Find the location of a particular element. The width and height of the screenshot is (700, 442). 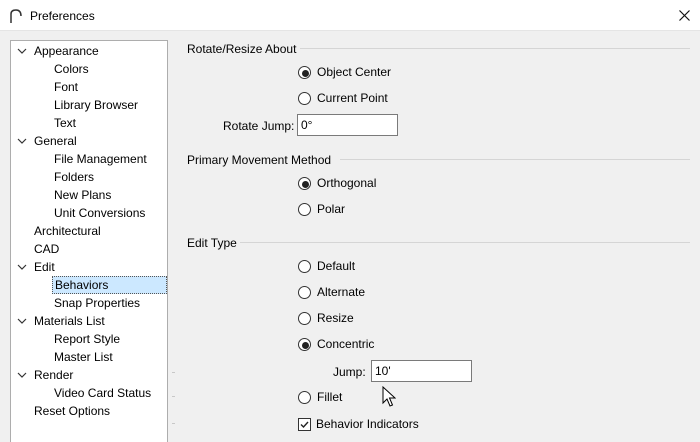

tree-item-label: Text is located at coordinates (65, 123).